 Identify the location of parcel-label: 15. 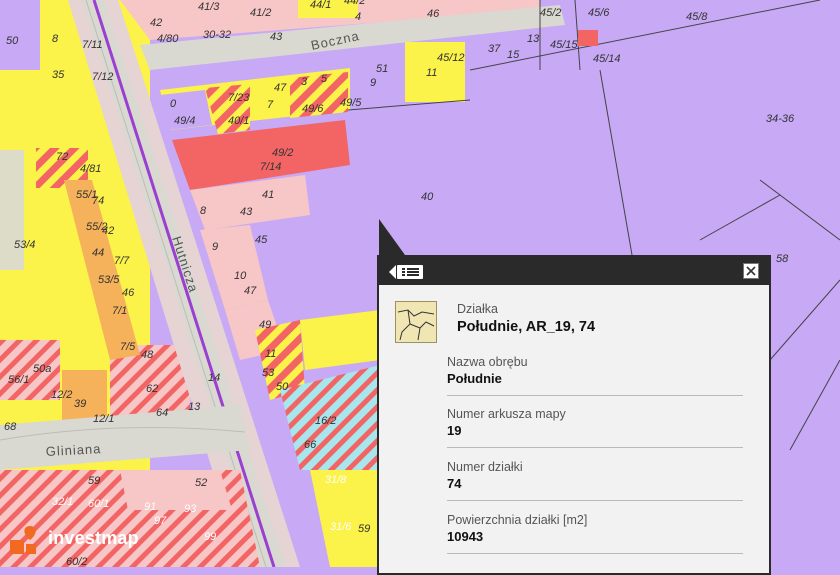
(513, 55).